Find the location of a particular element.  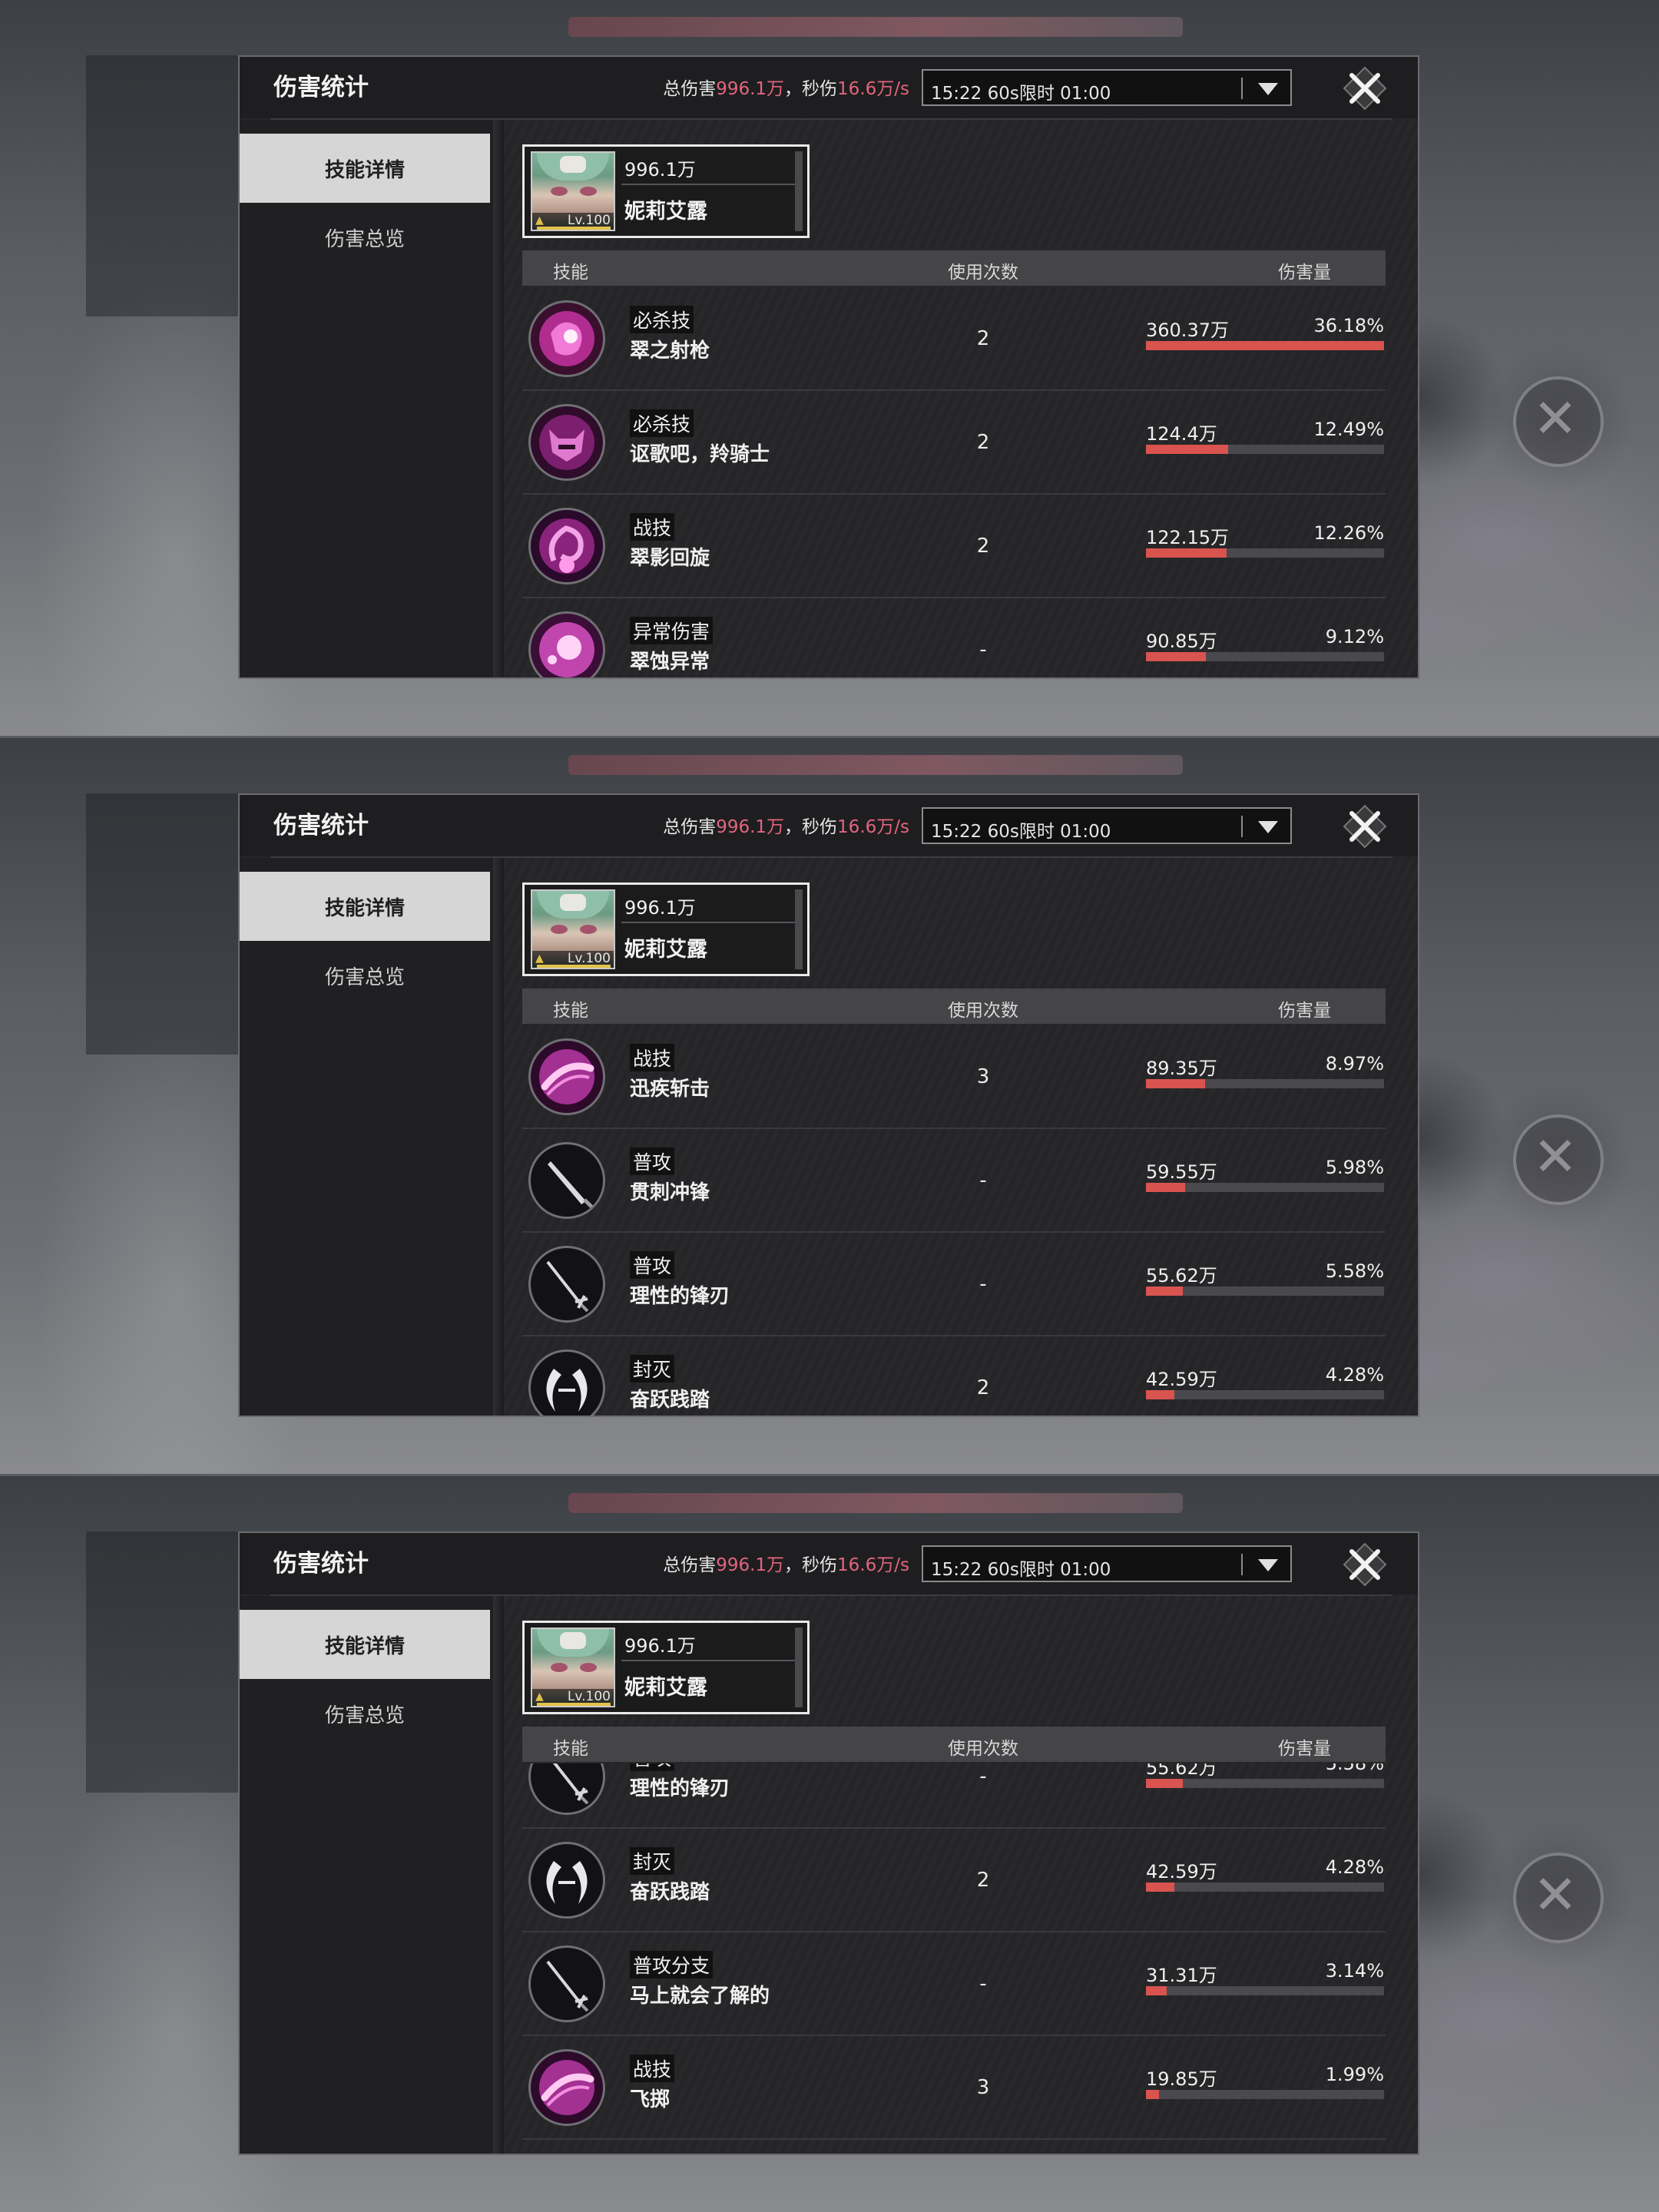

skill-row: 必杀技 讴歌吧，羚骑士 2 124.4万 12.49% is located at coordinates (954, 443).